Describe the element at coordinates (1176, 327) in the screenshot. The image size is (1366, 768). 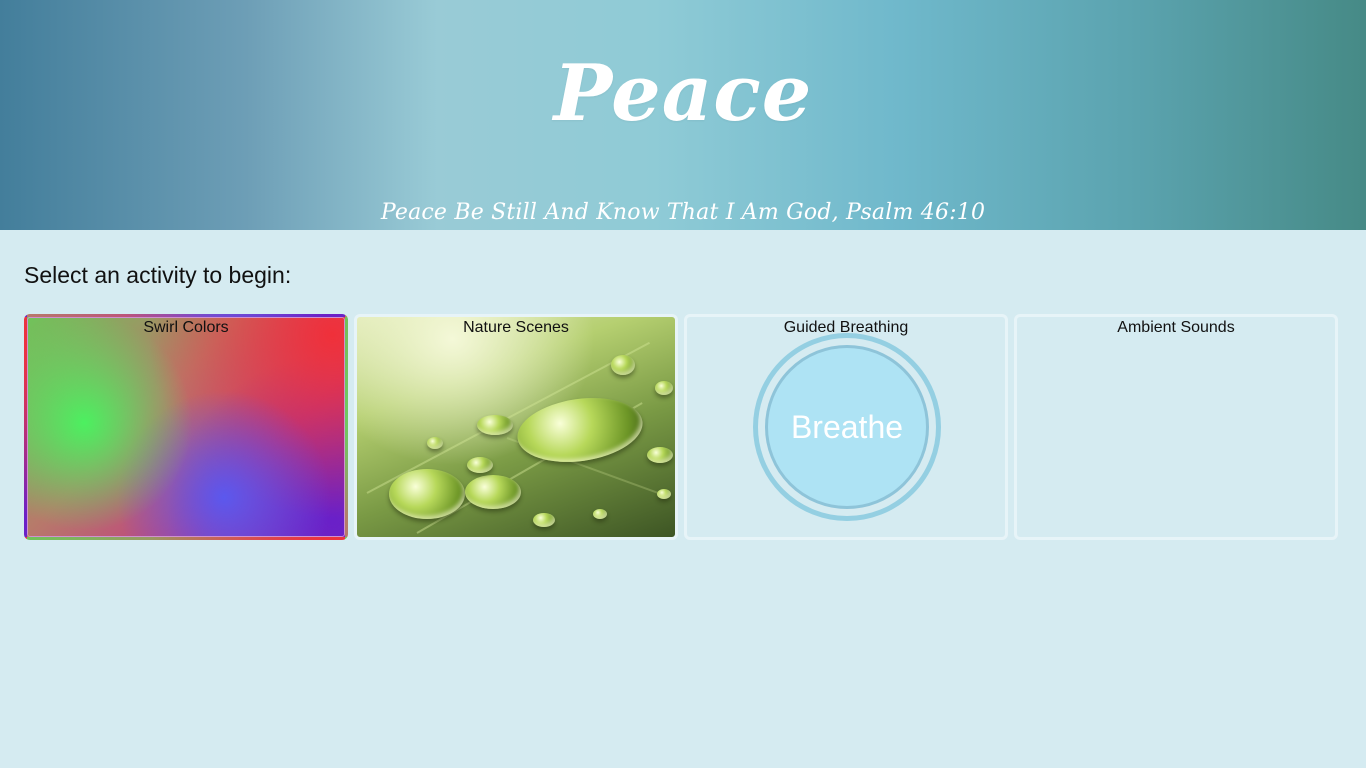
I see `activity-card-label: Ambient Sounds` at that location.